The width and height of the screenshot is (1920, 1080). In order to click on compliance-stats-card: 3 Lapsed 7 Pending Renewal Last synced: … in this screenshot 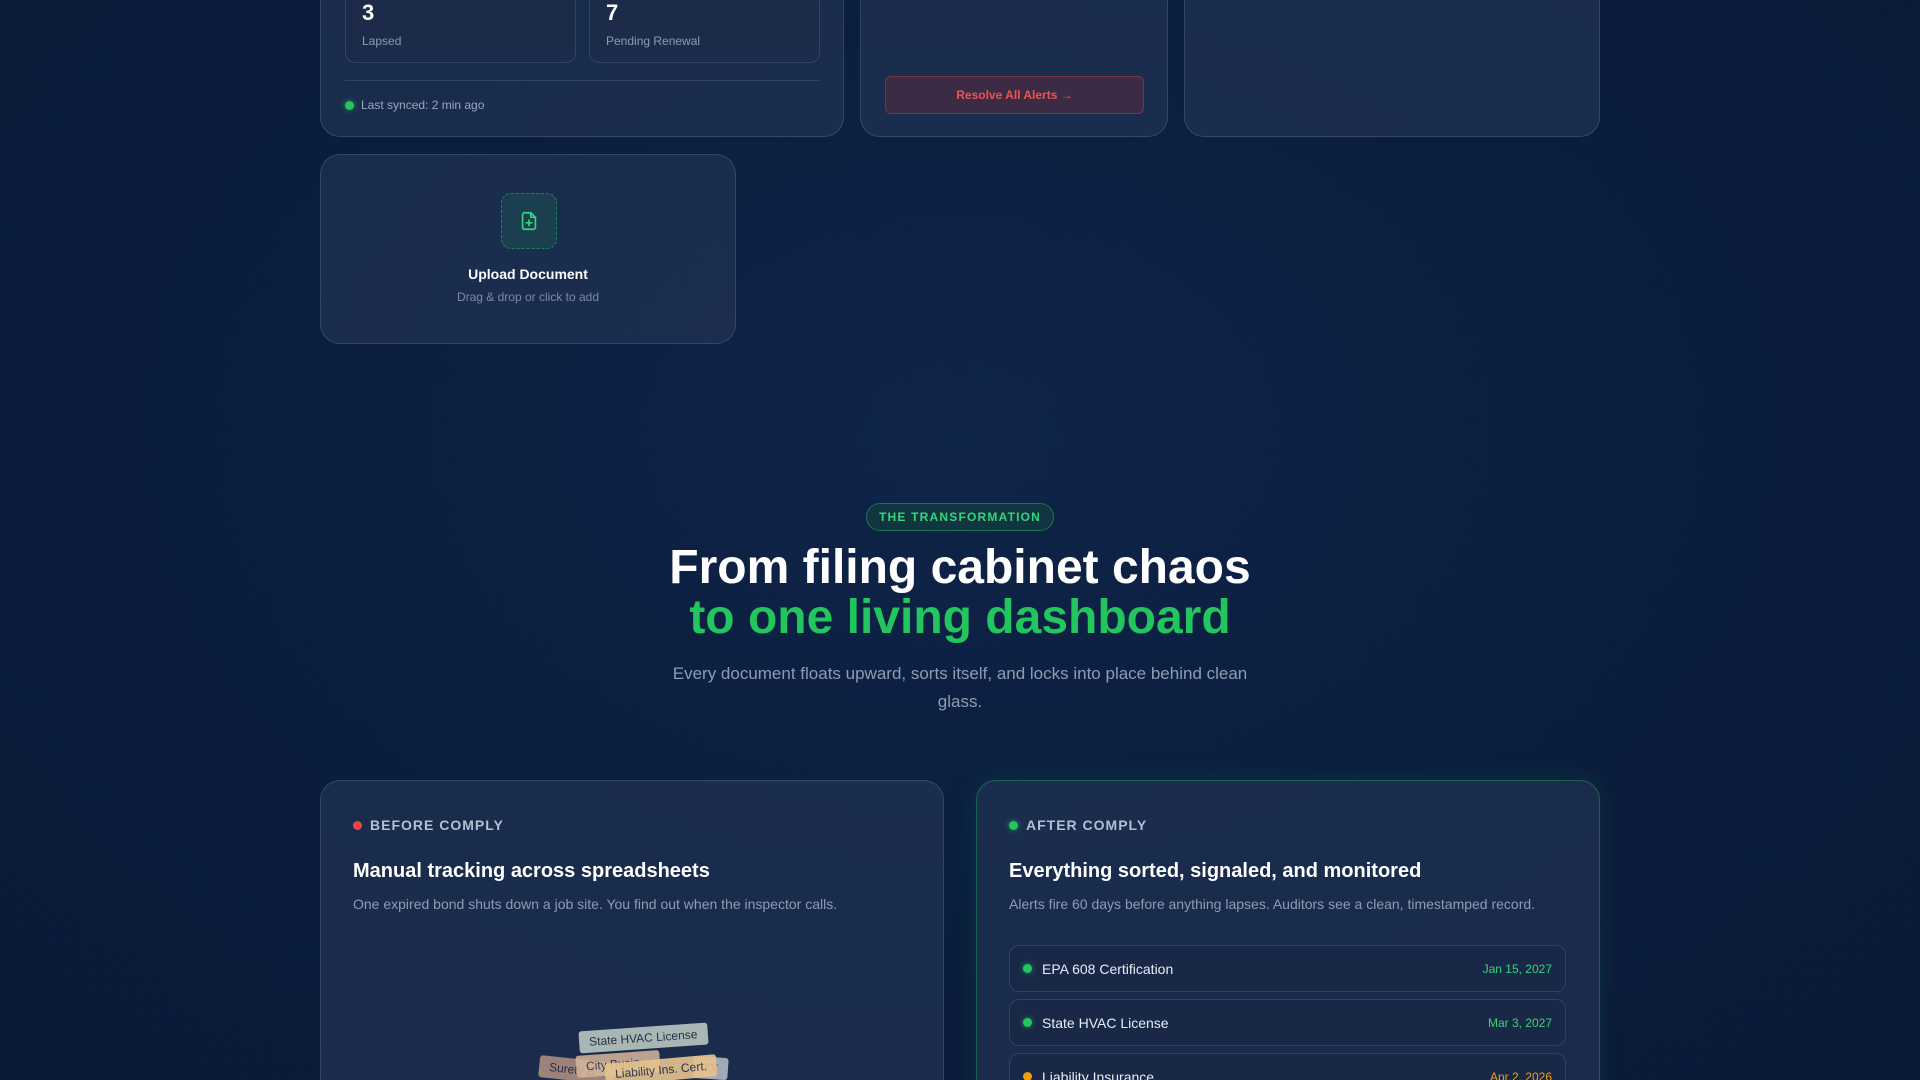, I will do `click(582, 68)`.